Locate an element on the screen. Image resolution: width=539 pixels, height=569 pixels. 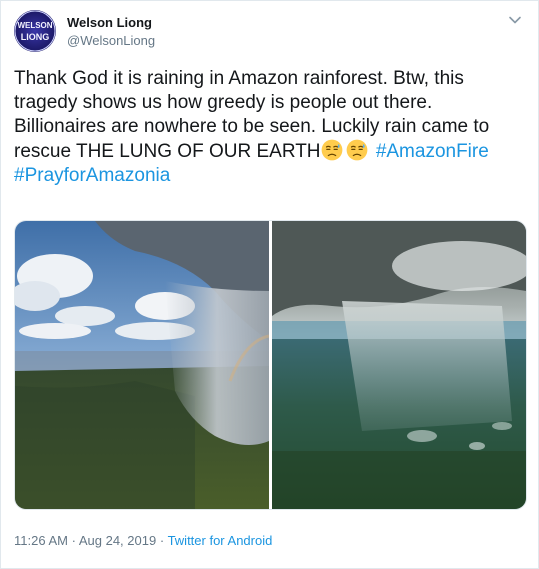
avatar-logo: WELSON LIONG is located at coordinates (35, 31).